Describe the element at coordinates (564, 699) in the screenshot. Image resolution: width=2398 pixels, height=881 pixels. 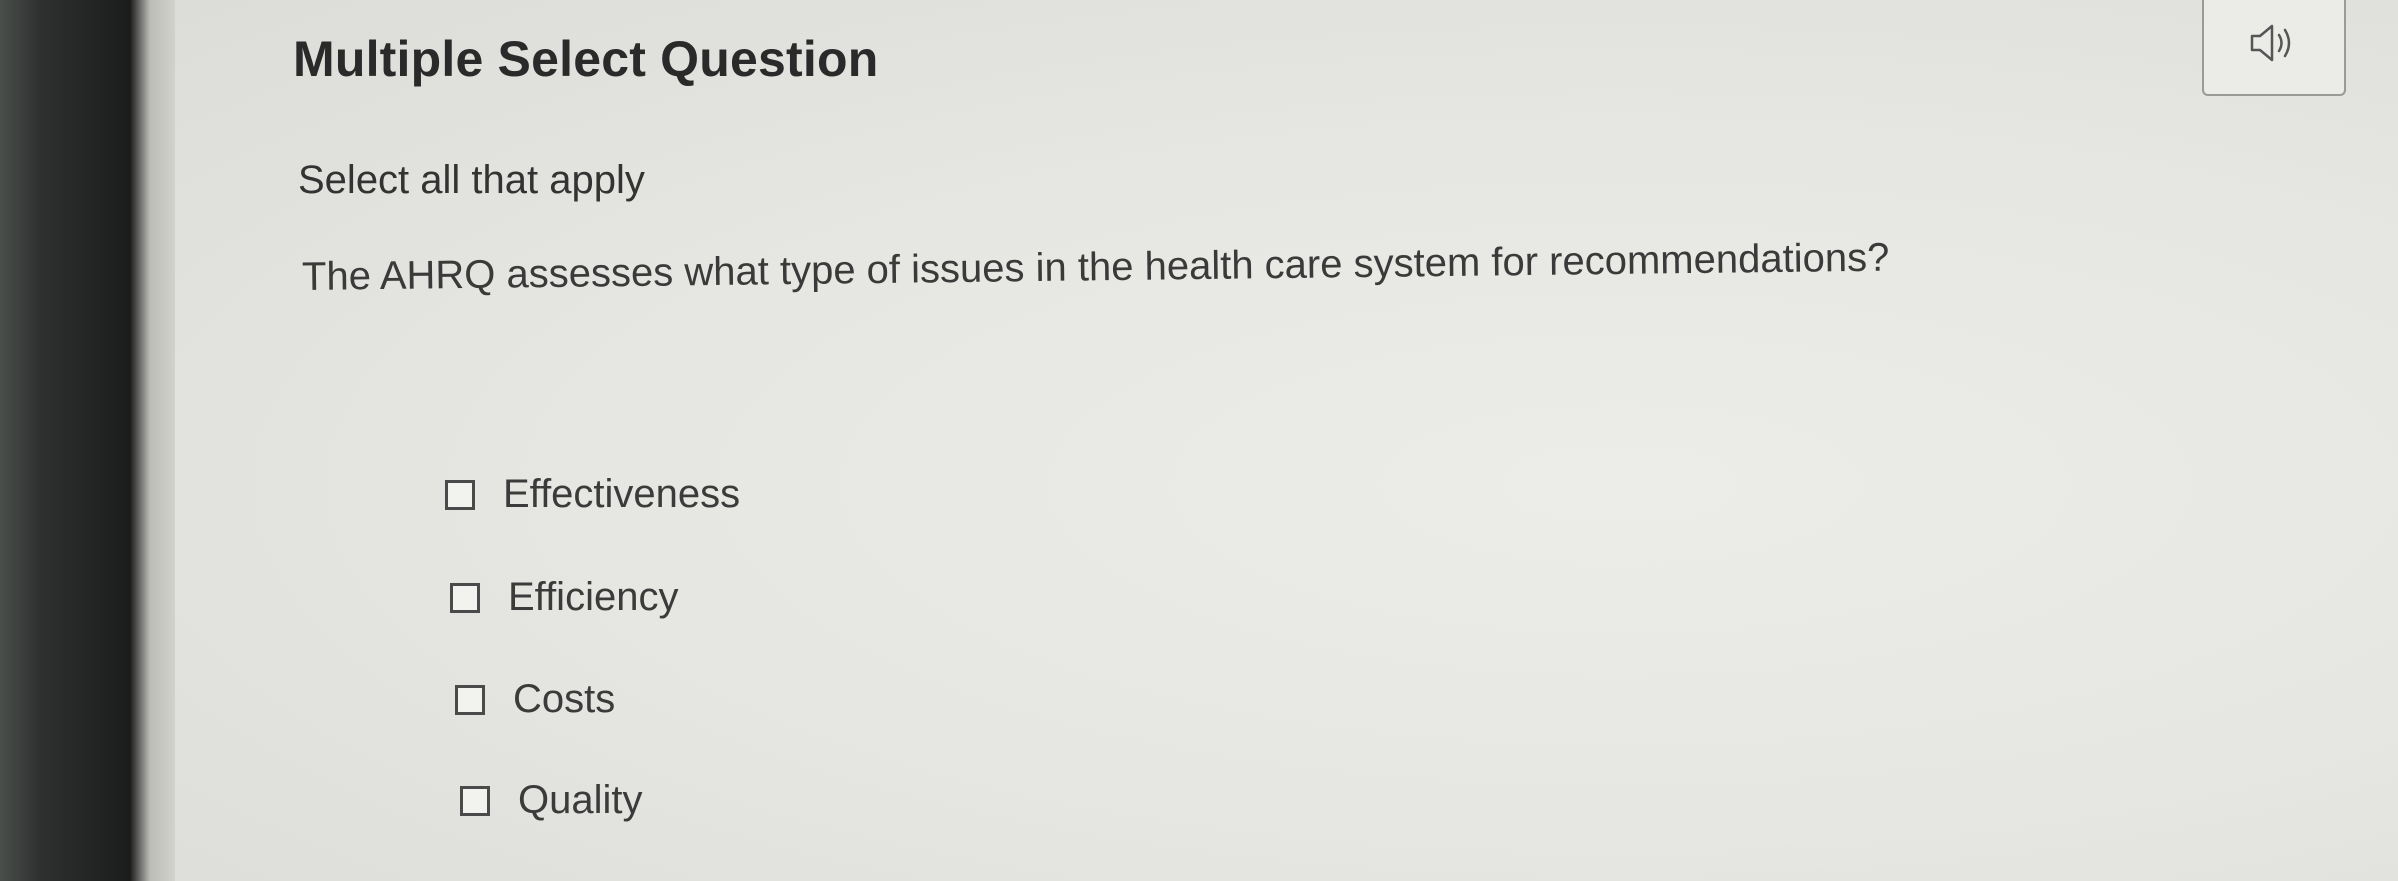
I see `option-label: Costs` at that location.